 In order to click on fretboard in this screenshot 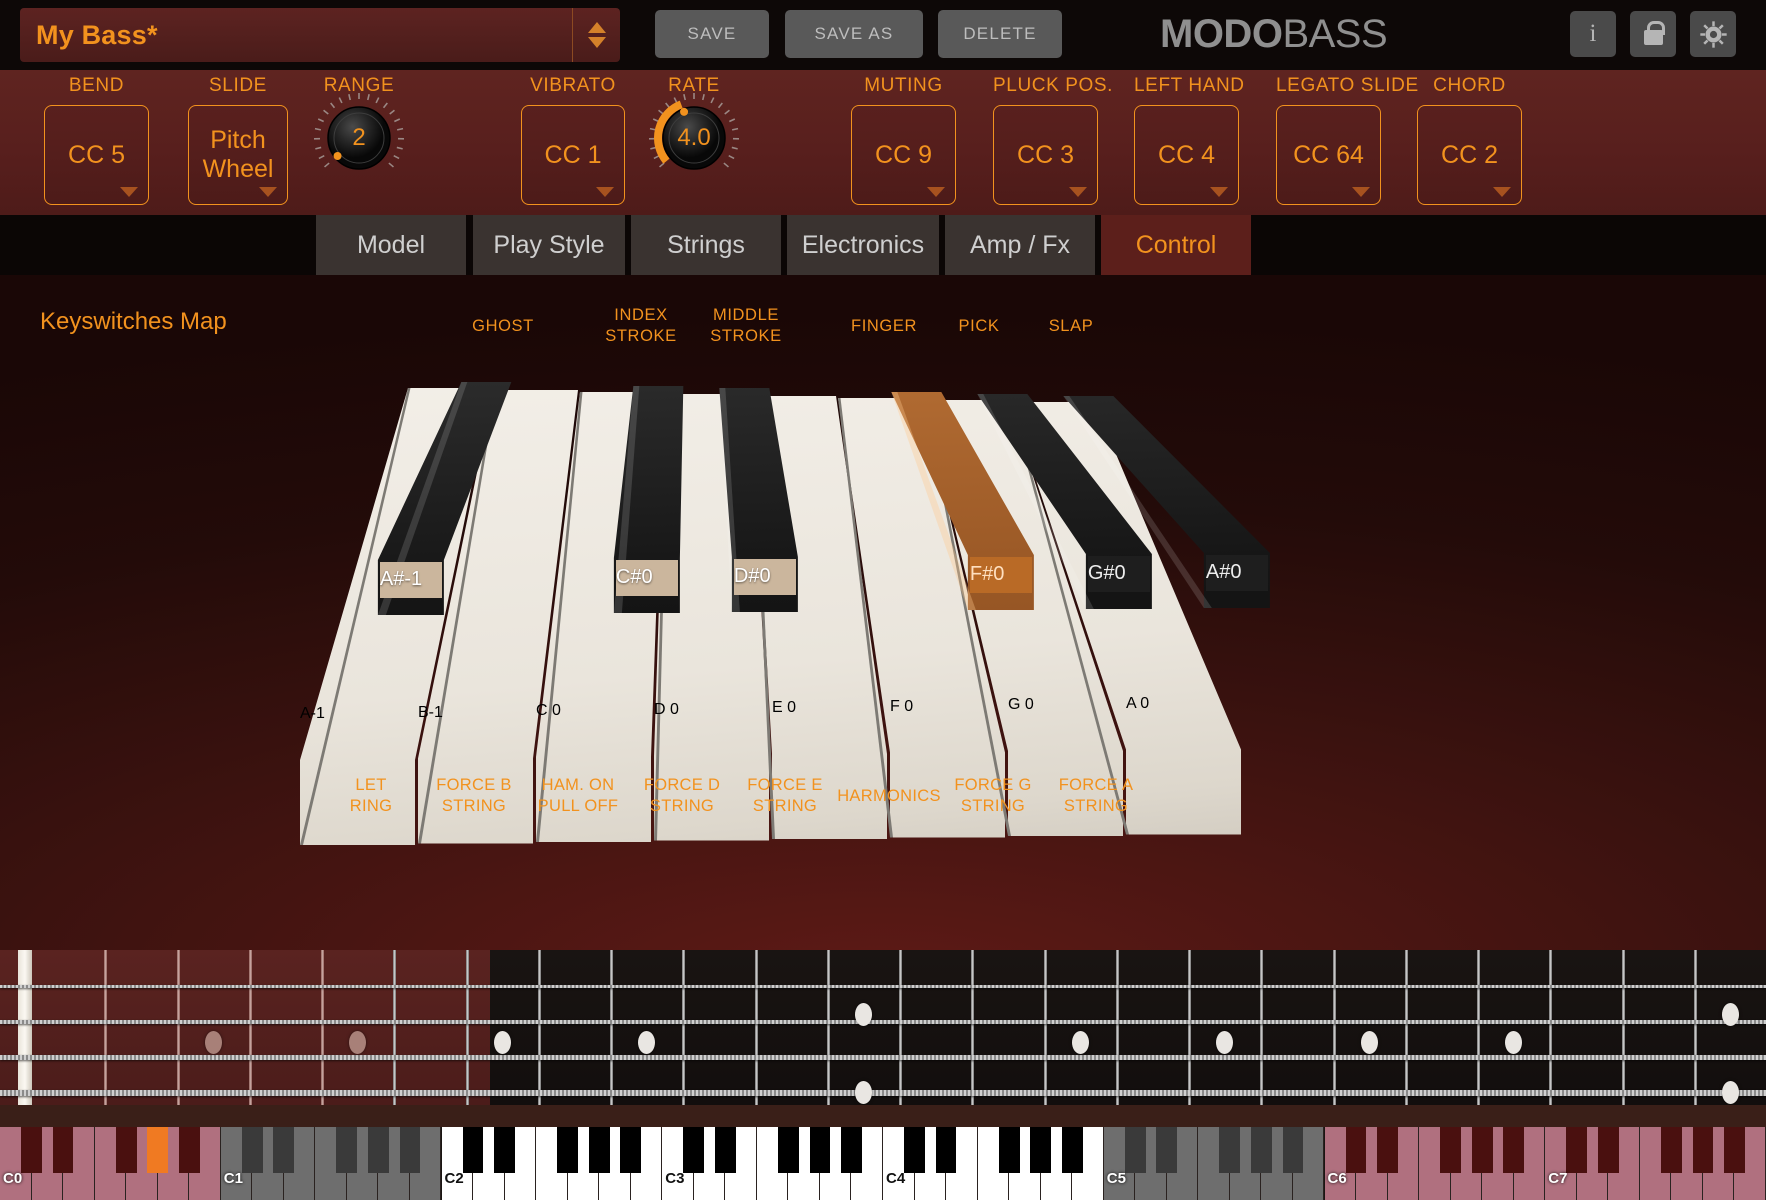, I will do `click(883, 1027)`.